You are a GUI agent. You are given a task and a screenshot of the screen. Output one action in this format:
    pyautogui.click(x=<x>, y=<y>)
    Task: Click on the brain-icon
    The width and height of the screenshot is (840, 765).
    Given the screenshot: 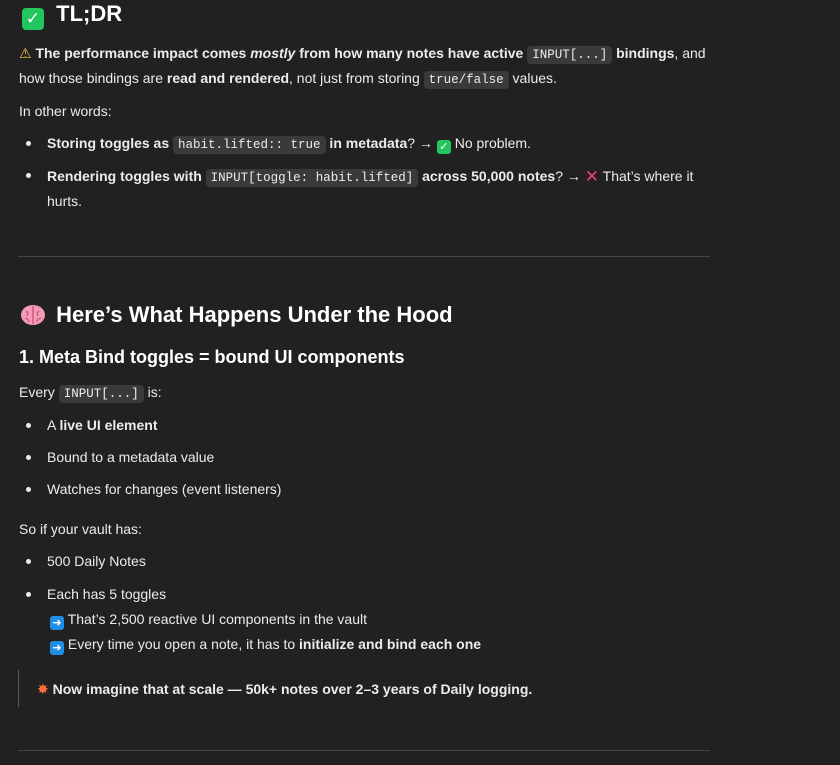 What is the action you would take?
    pyautogui.click(x=33, y=315)
    